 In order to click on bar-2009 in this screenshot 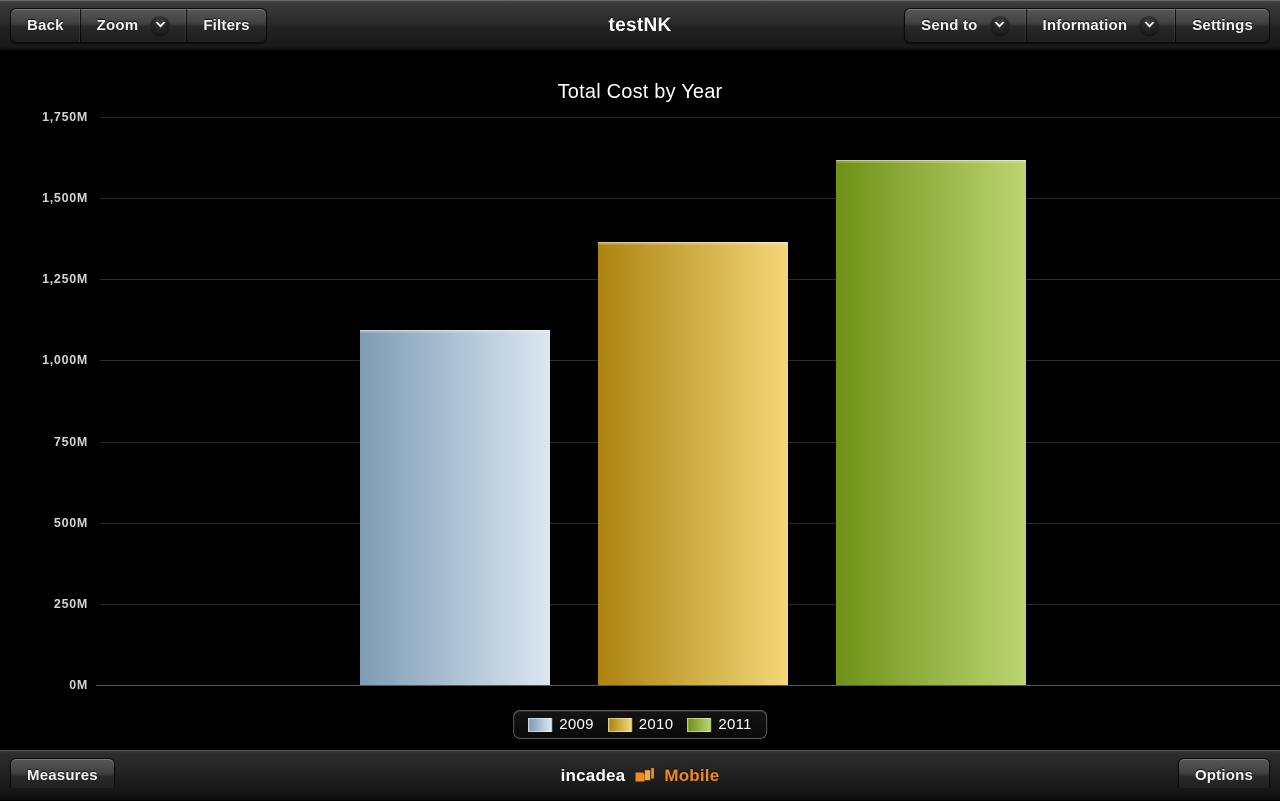, I will do `click(455, 507)`.